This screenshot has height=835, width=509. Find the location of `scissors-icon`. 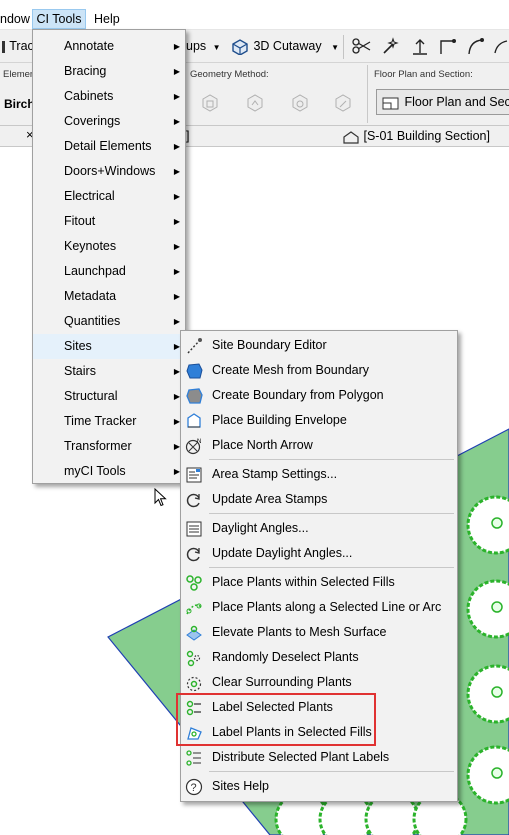

scissors-icon is located at coordinates (362, 46).